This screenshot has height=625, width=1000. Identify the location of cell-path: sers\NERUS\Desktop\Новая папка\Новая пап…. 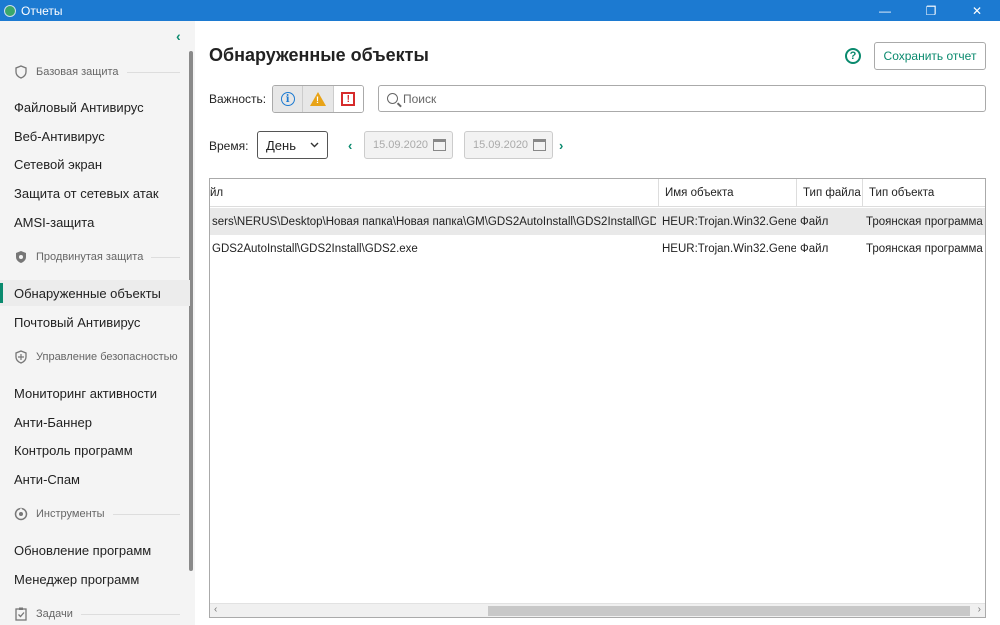
(434, 221).